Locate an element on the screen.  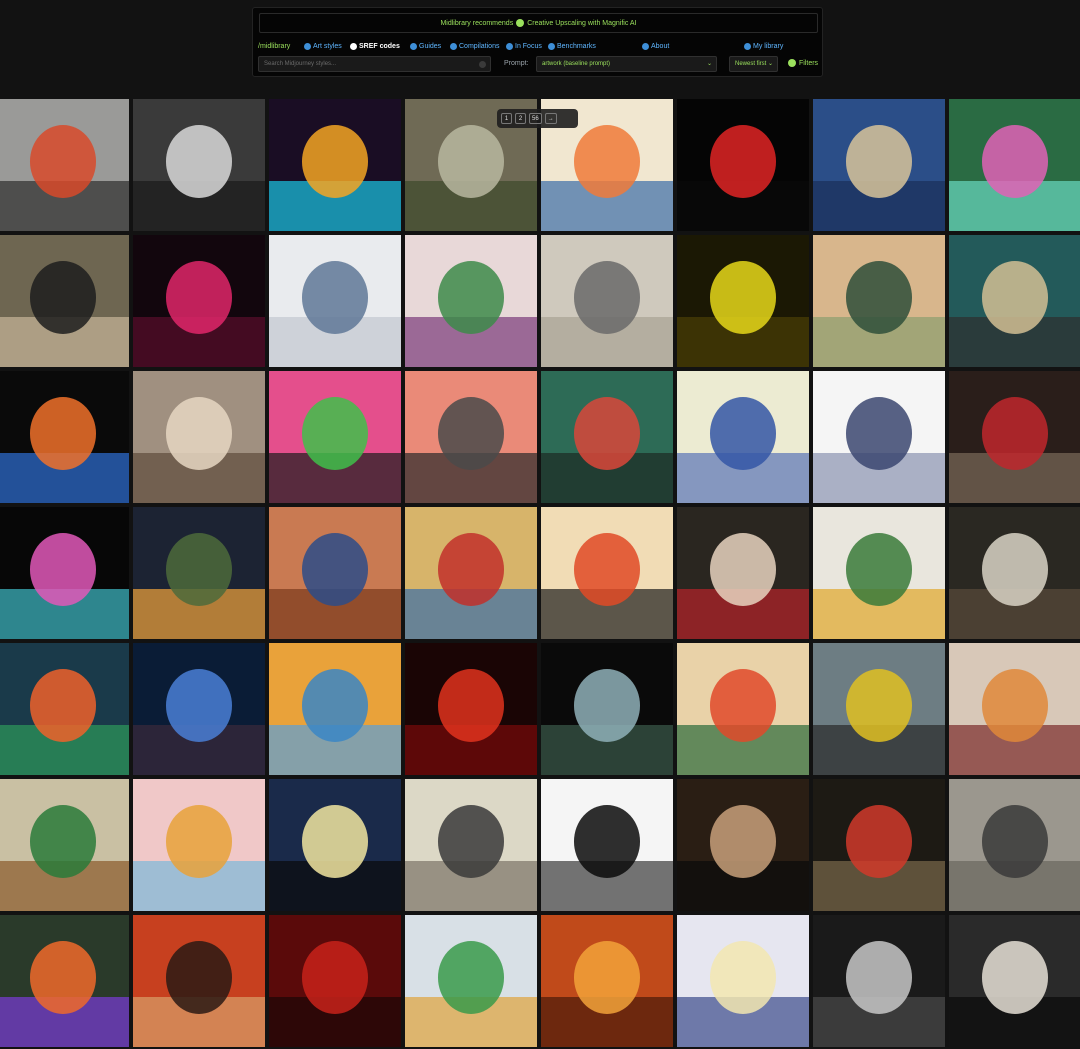
nav-item-about: About is located at coordinates (655, 46).